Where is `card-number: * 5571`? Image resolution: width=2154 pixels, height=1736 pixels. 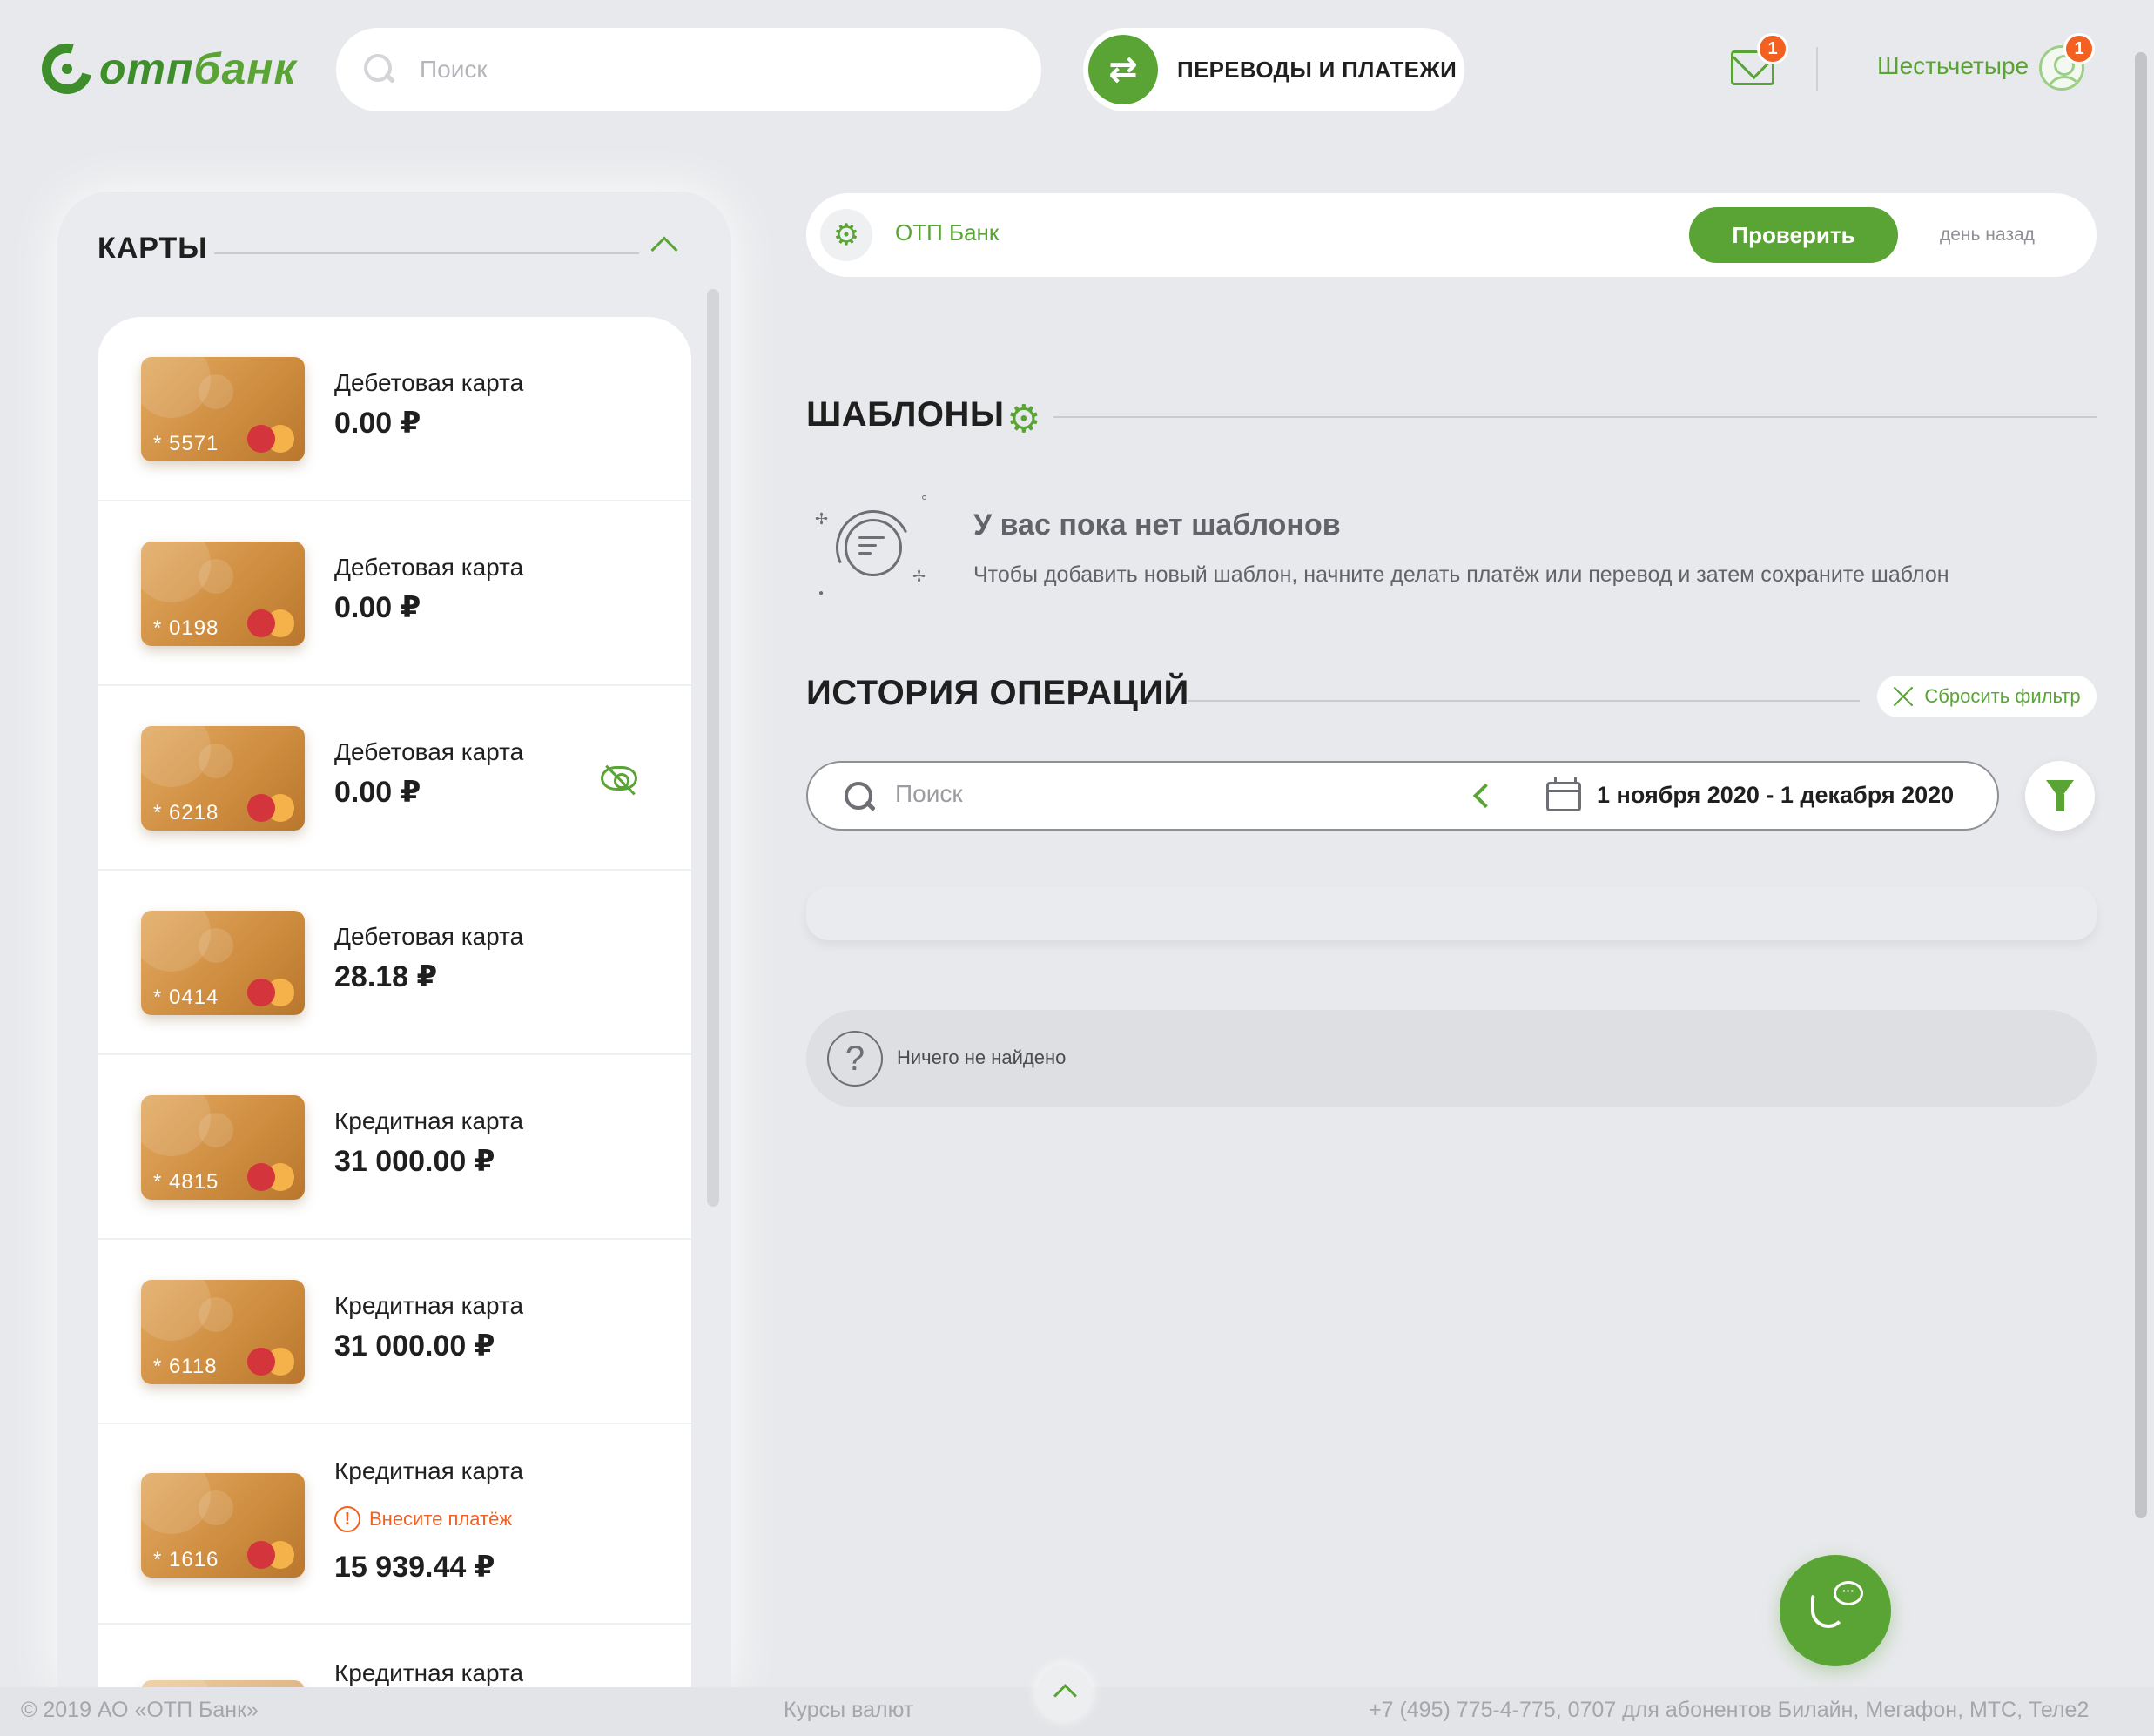
card-number: * 5571 is located at coordinates (186, 443).